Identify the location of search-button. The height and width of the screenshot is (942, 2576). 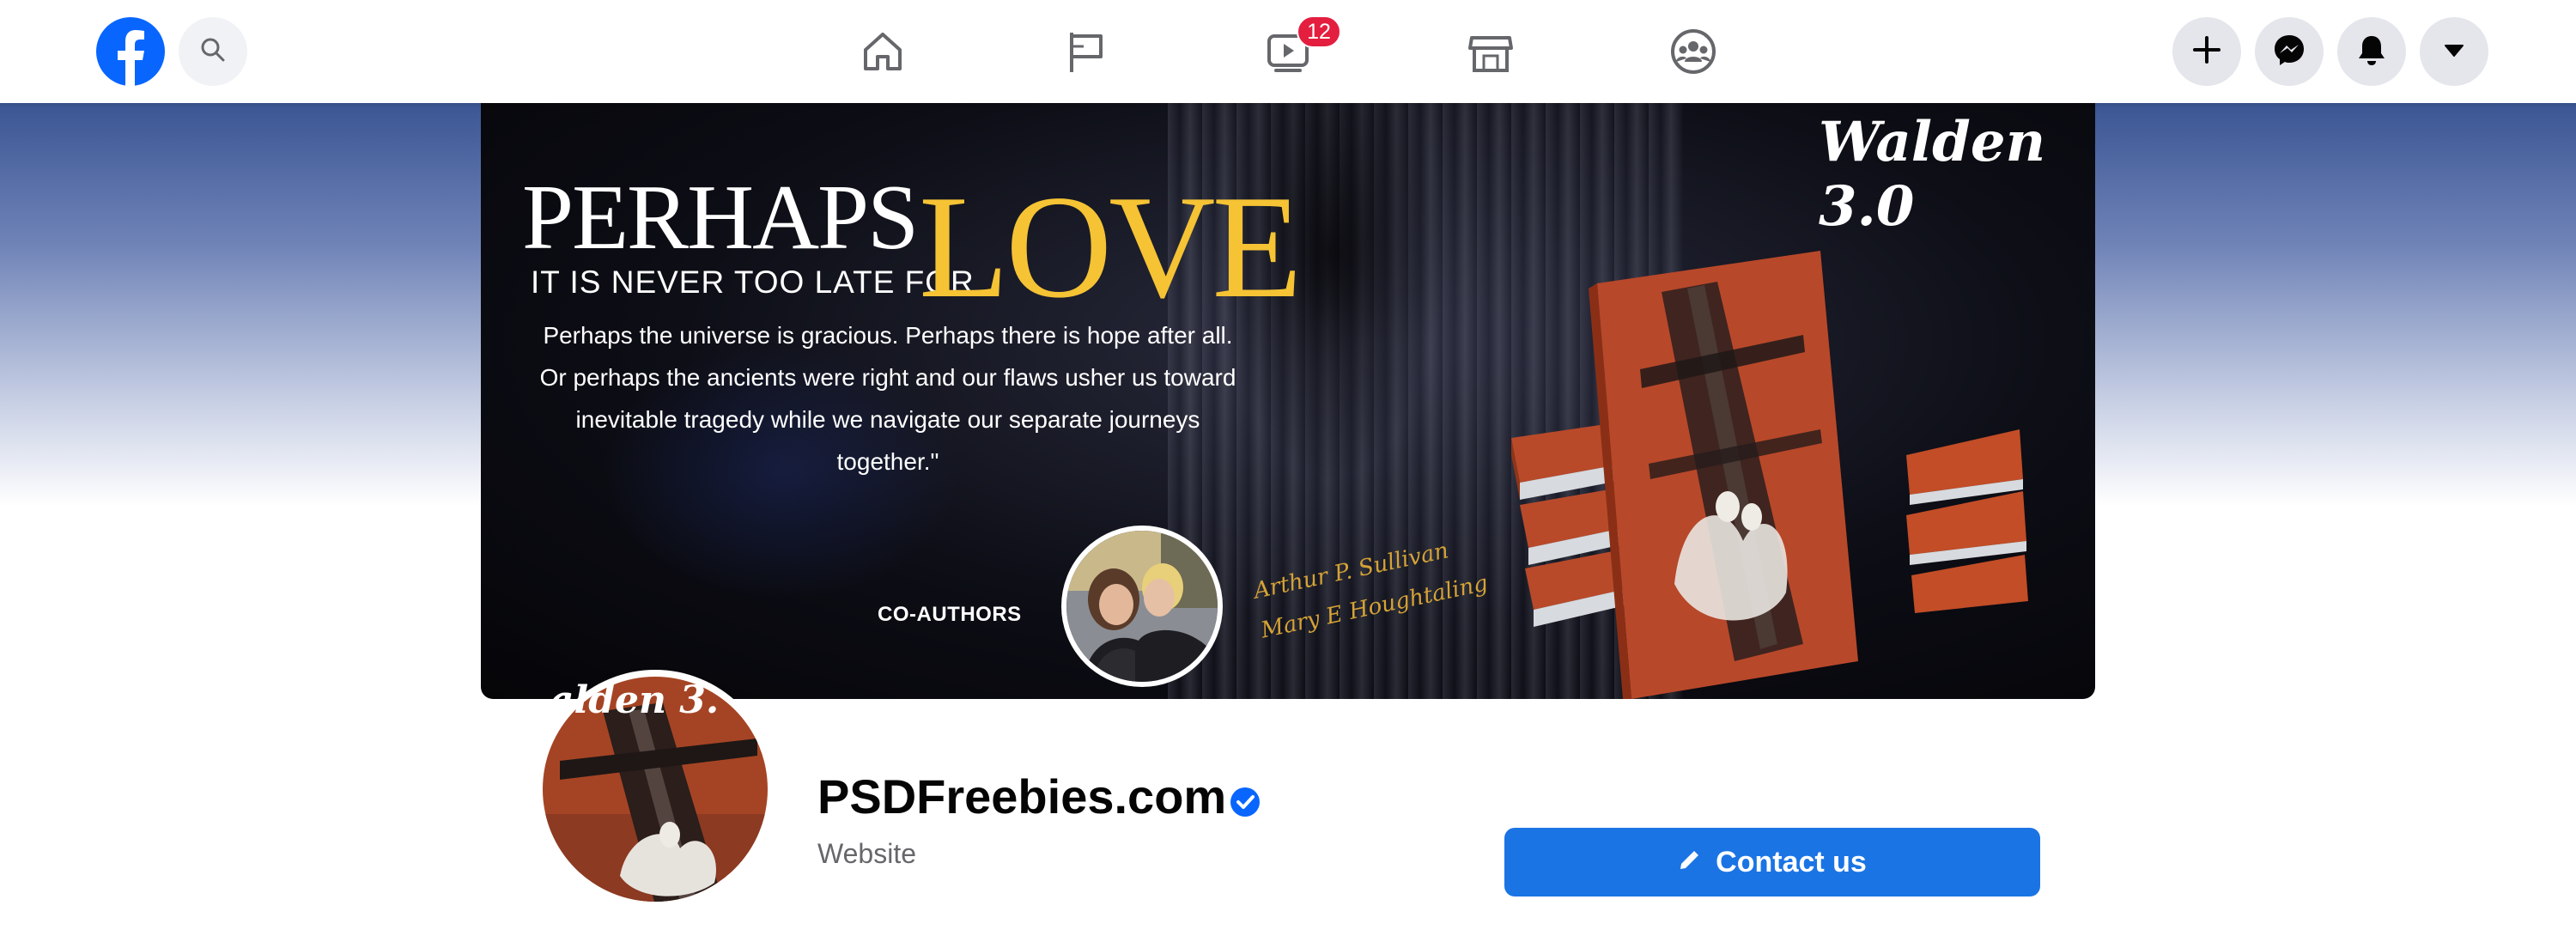
(213, 51).